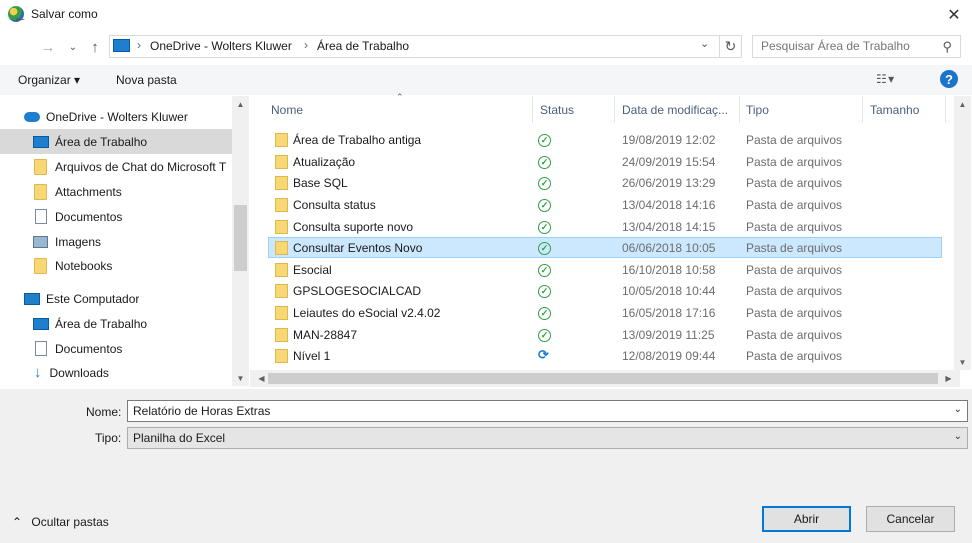  What do you see at coordinates (669, 356) in the screenshot?
I see `file-date: 12/08/2019 09:44` at bounding box center [669, 356].